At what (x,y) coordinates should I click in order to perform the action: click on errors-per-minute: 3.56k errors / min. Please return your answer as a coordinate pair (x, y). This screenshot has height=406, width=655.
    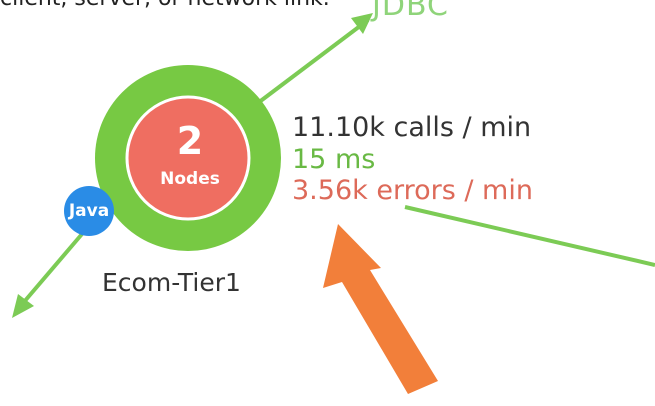
    Looking at the image, I should click on (412, 190).